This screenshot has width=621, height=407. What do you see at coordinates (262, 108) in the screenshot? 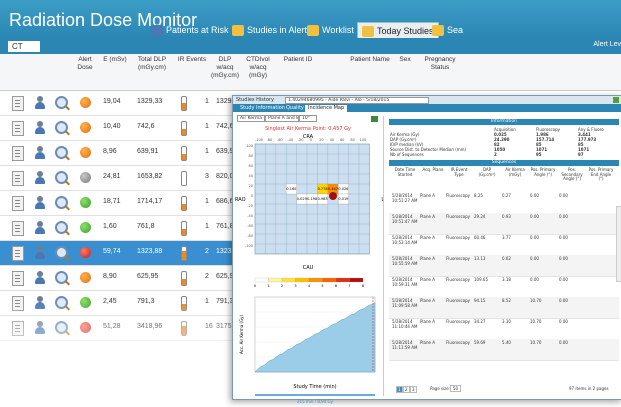
I see `tab-study-information: Study Information` at bounding box center [262, 108].